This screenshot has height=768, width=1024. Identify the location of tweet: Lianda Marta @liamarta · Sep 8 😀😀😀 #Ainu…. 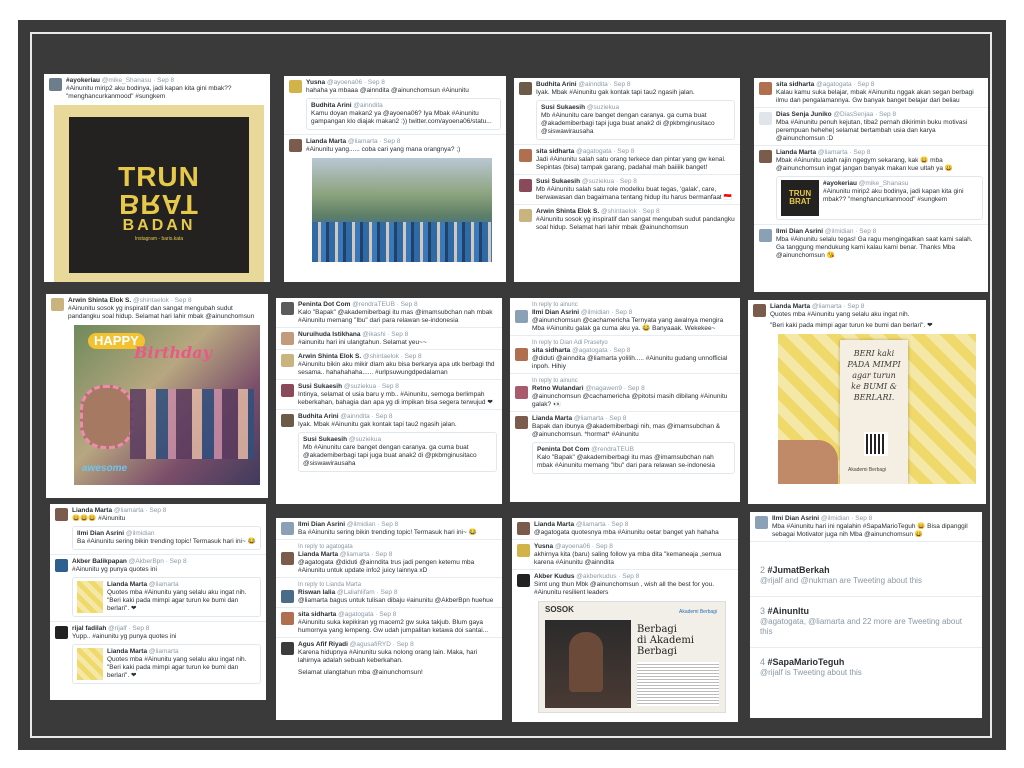
(158, 529).